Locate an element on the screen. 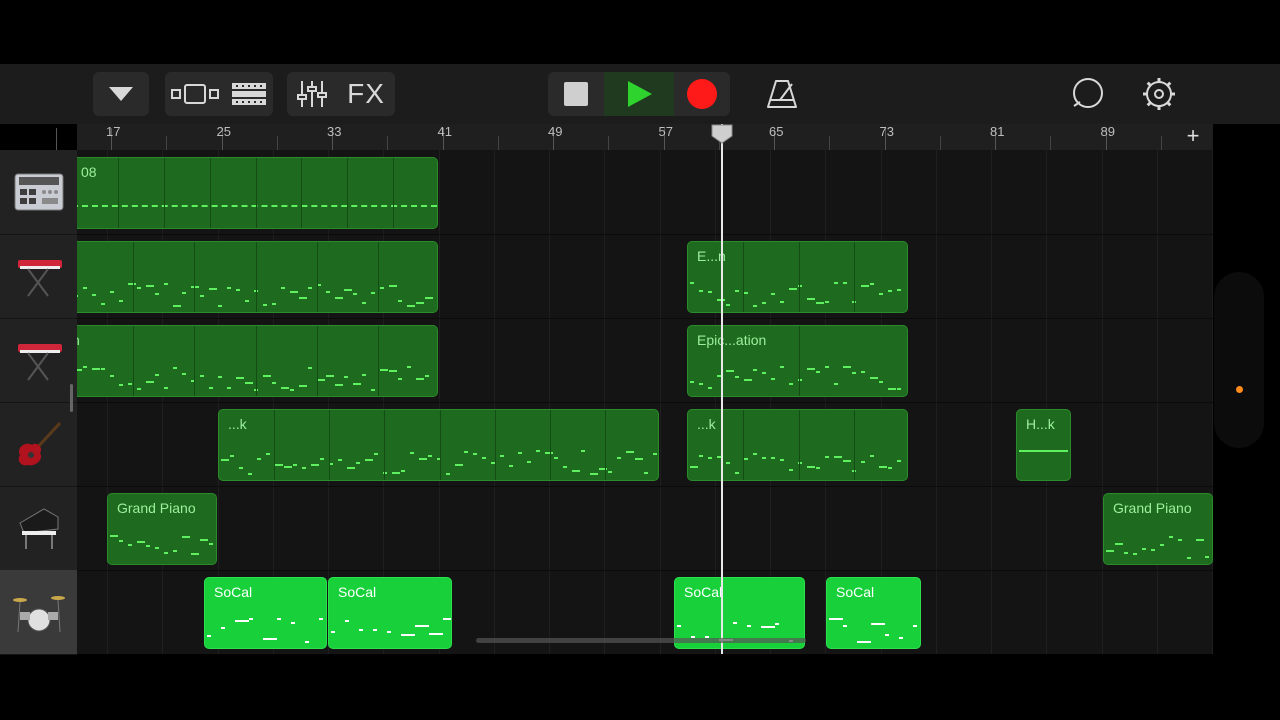 The height and width of the screenshot is (720, 1280). metronome-button is located at coordinates (782, 94).